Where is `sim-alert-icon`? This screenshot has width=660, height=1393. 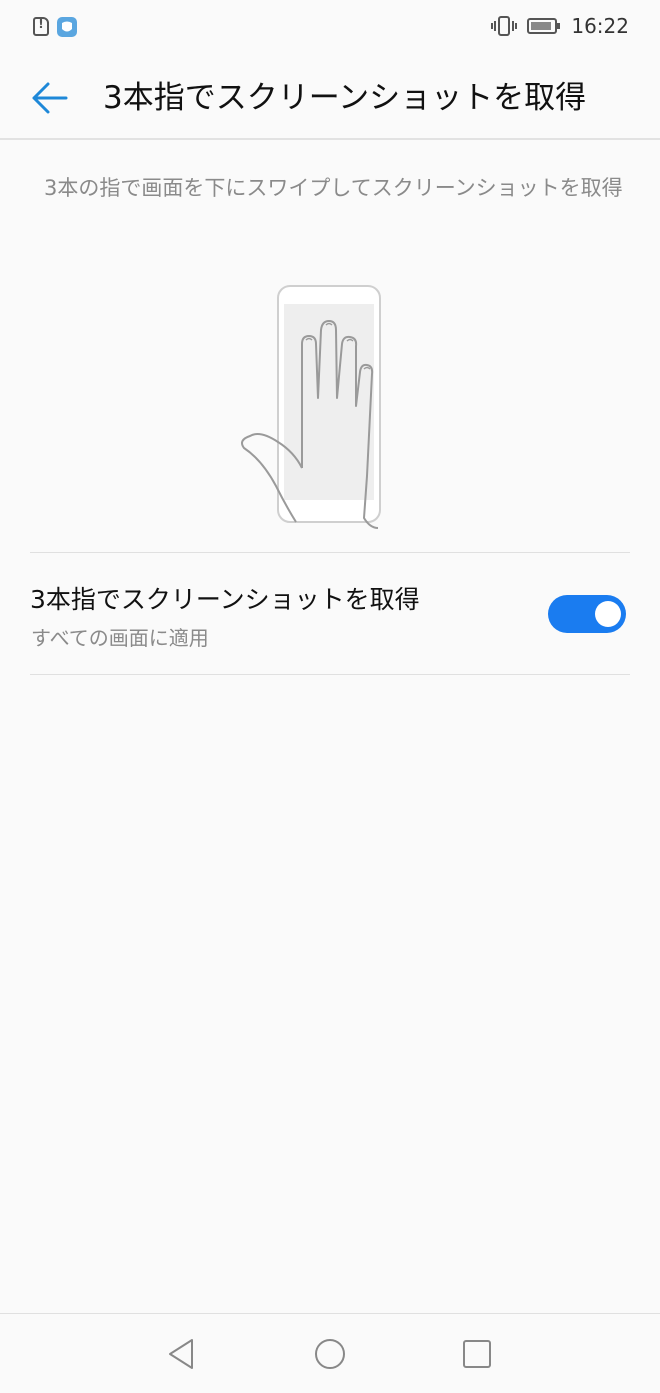 sim-alert-icon is located at coordinates (41, 26).